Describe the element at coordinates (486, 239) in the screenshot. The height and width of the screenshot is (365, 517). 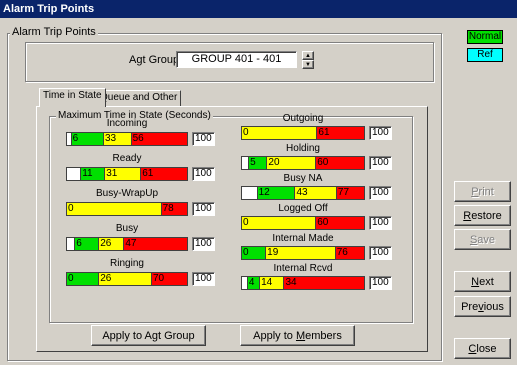
I see `save-label-rest: ave` at that location.